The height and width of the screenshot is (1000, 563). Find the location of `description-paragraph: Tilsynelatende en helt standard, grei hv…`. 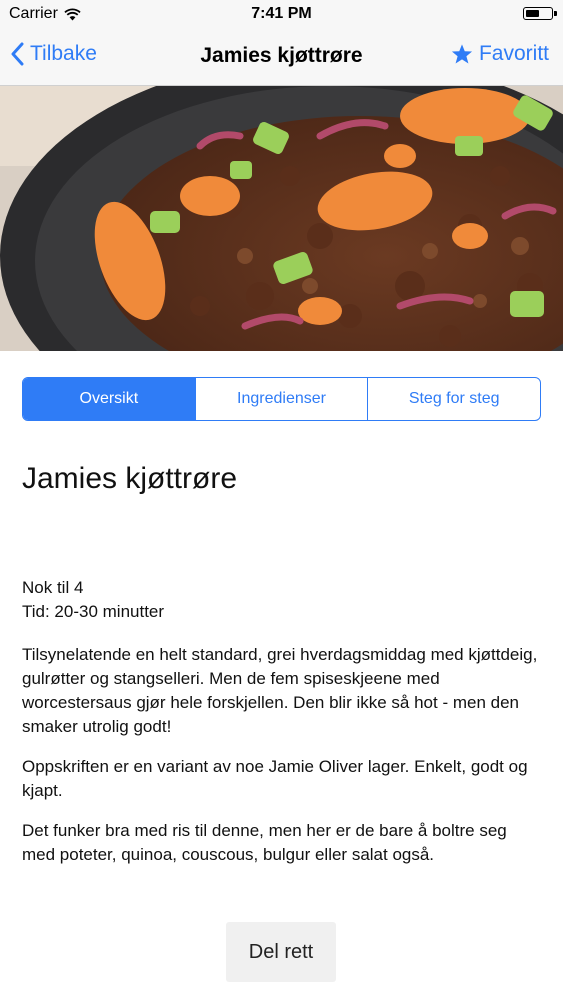

description-paragraph: Tilsynelatende en helt standard, grei hv… is located at coordinates (280, 690).